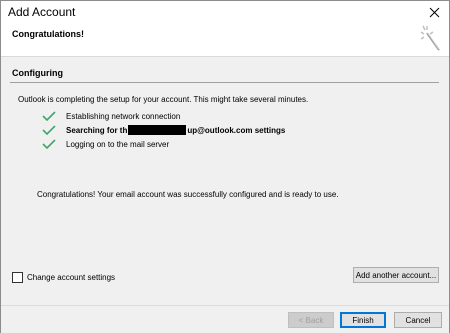 This screenshot has height=333, width=450. What do you see at coordinates (430, 38) in the screenshot?
I see `magic-wand-icon` at bounding box center [430, 38].